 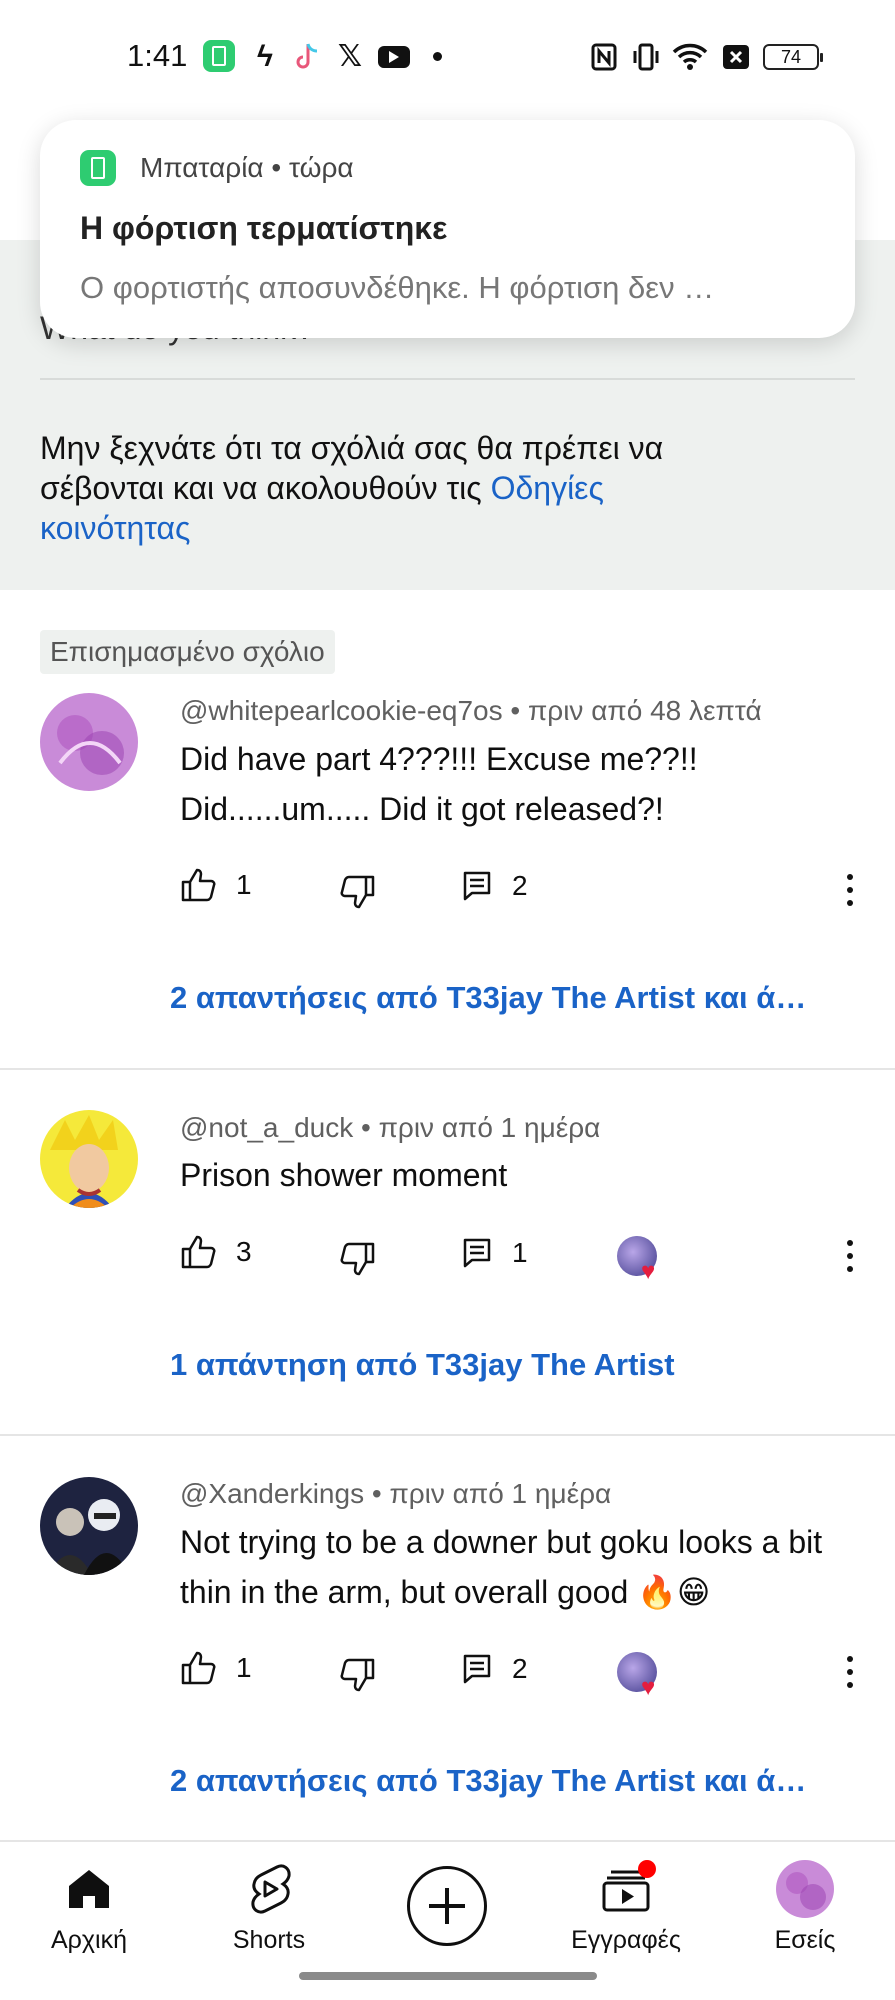 I want to click on plus-icon, so click(x=447, y=1906).